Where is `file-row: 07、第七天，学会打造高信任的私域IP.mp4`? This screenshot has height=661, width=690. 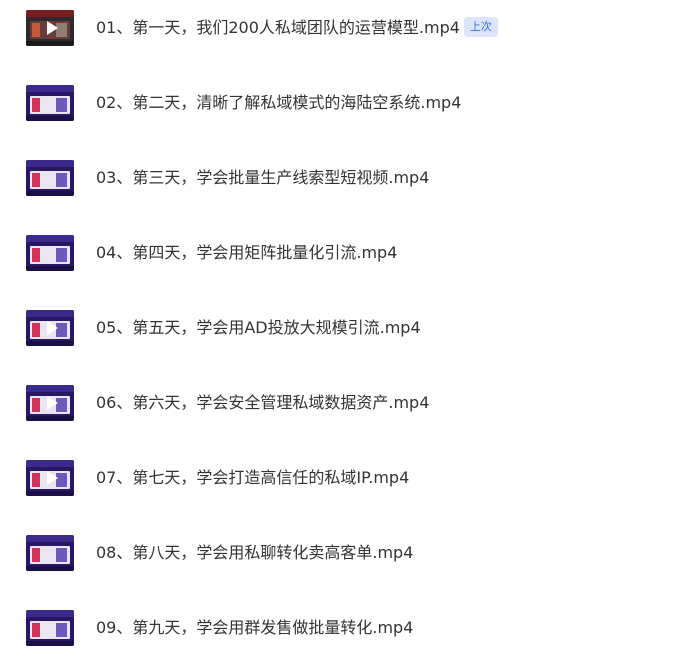
file-row: 07、第七天，学会打造高信任的私域IP.mp4 is located at coordinates (345, 478).